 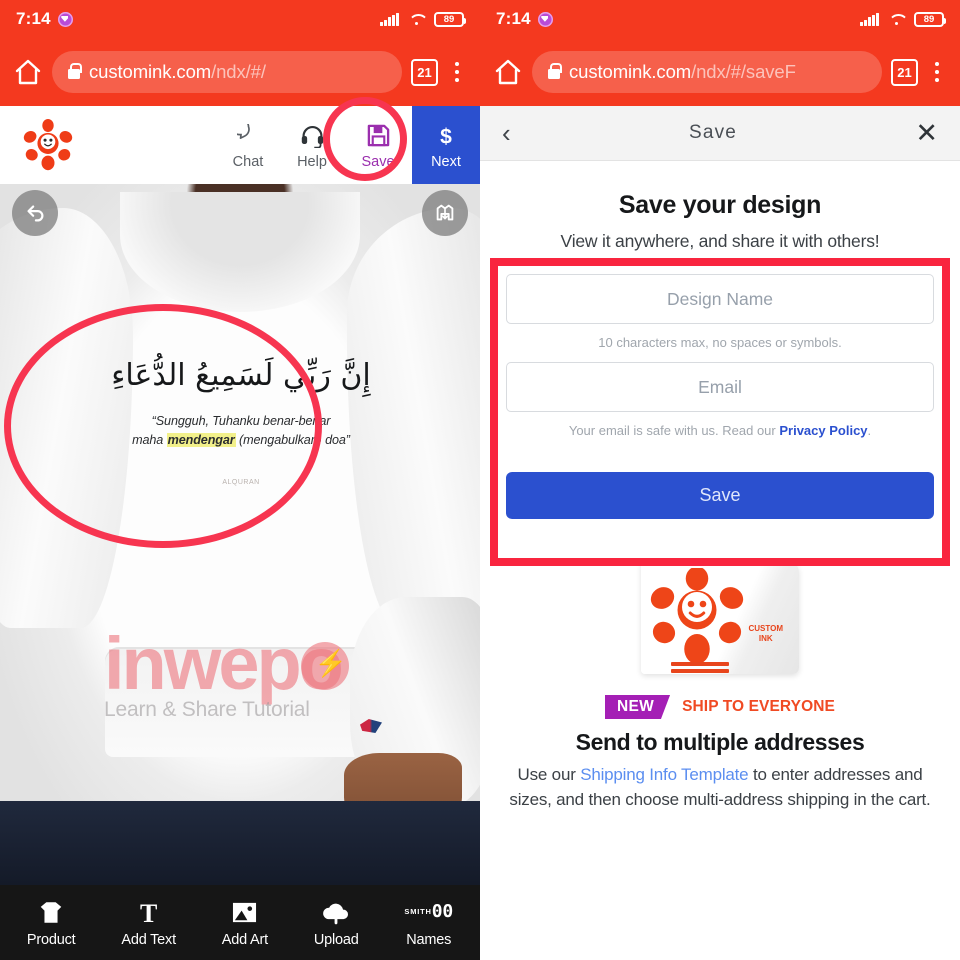 I want to click on chat-bubble-icon, so click(x=248, y=136).